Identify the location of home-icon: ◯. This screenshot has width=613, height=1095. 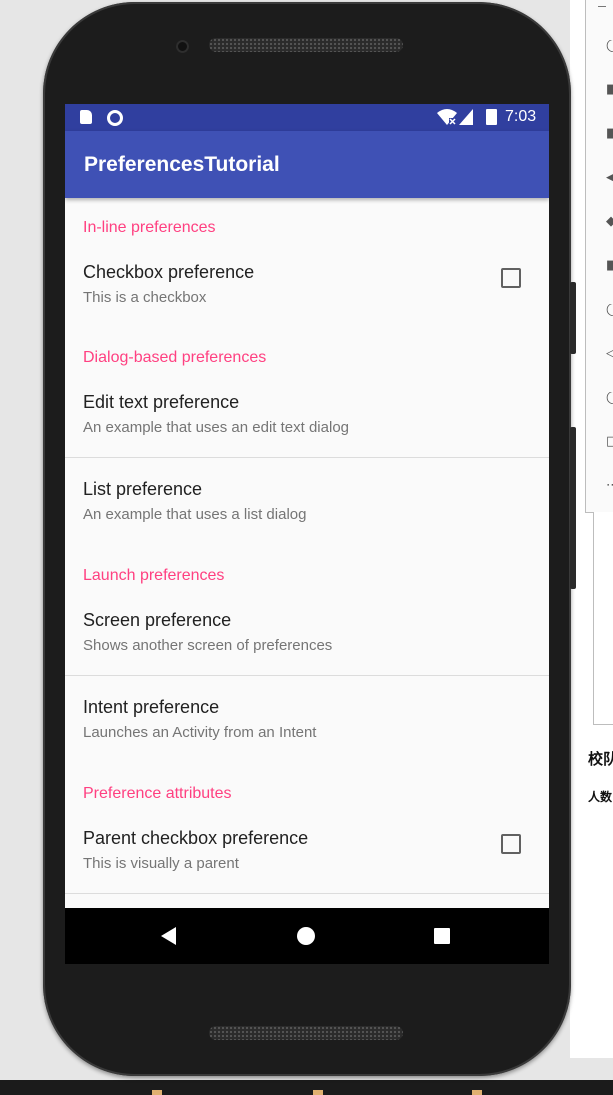
(609, 398).